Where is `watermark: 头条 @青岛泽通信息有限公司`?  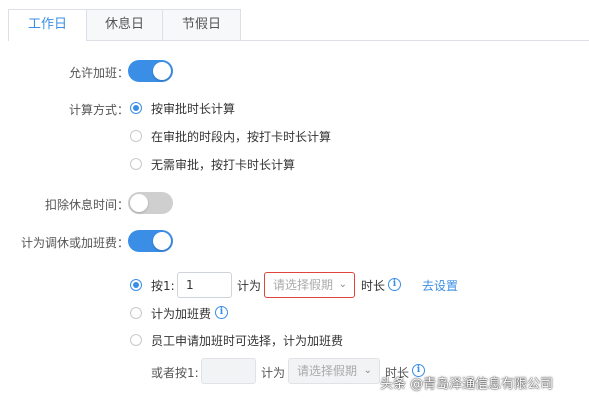 watermark: 头条 @青岛泽通信息有限公司 is located at coordinates (467, 384).